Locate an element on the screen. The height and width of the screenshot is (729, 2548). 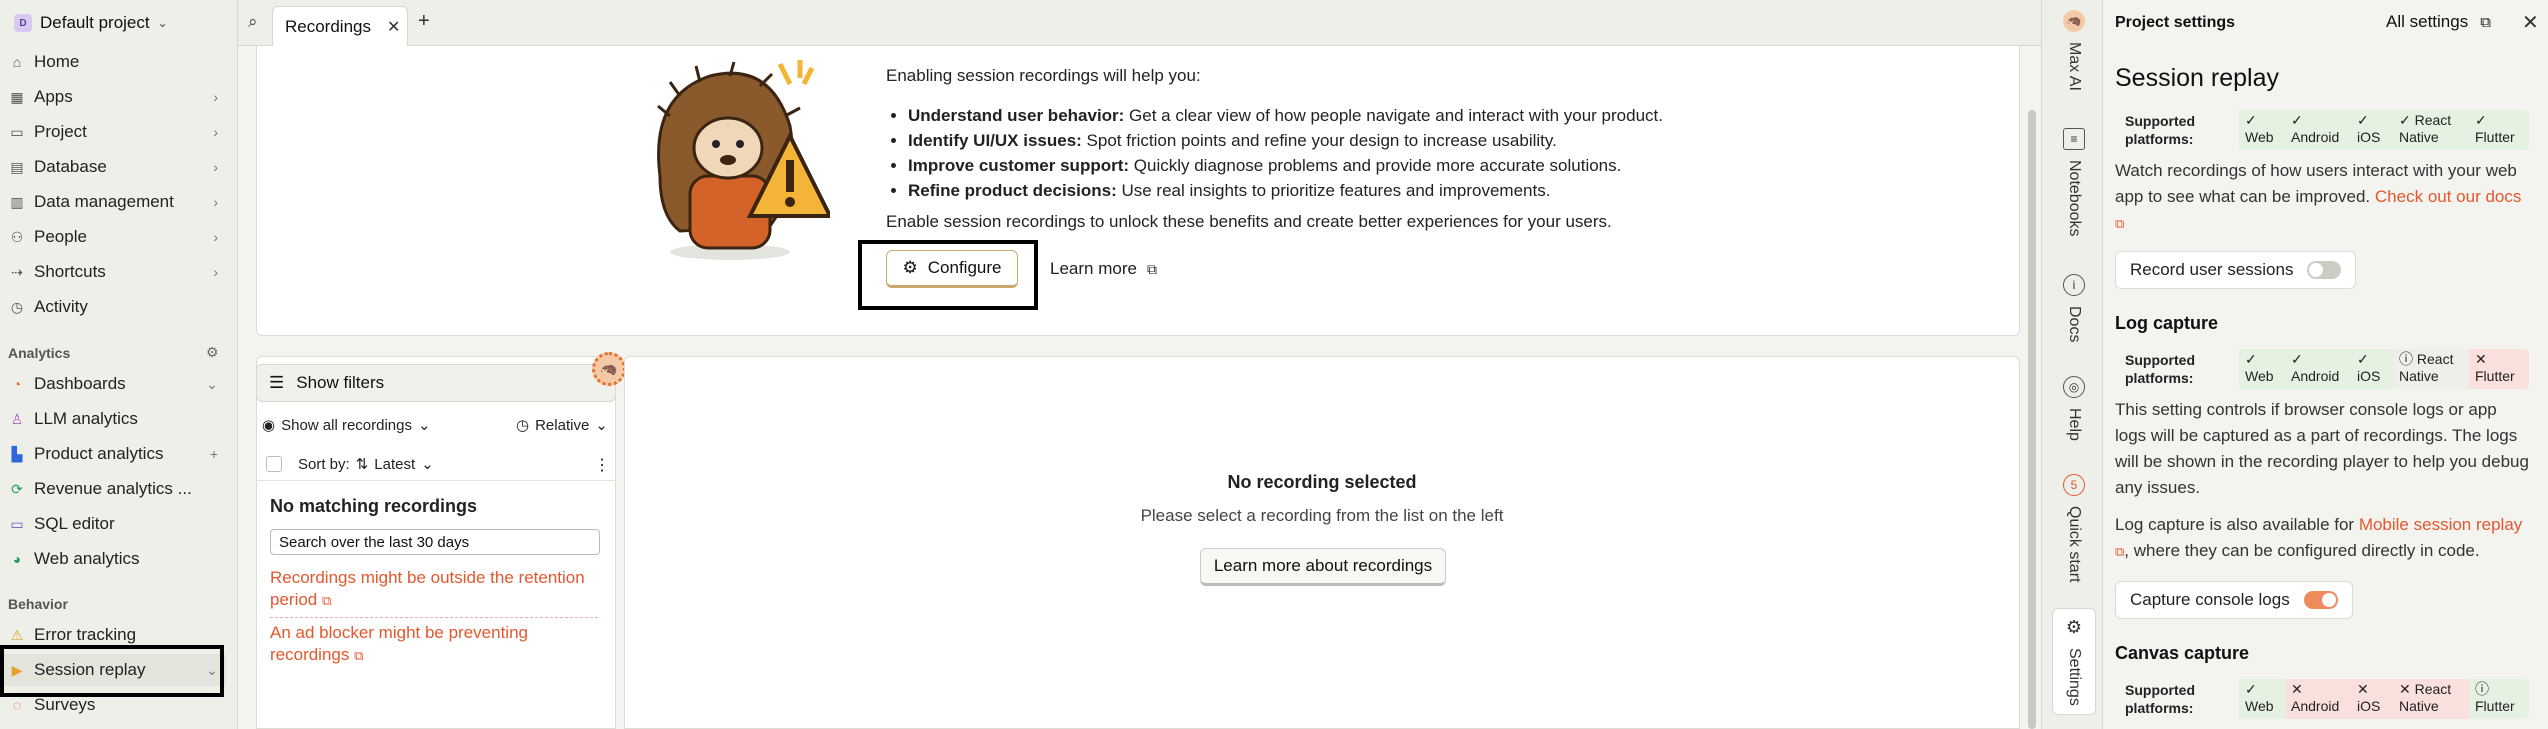
show-all-recordings-dropdown: ◉ Show all recordings ⌄ is located at coordinates (346, 425).